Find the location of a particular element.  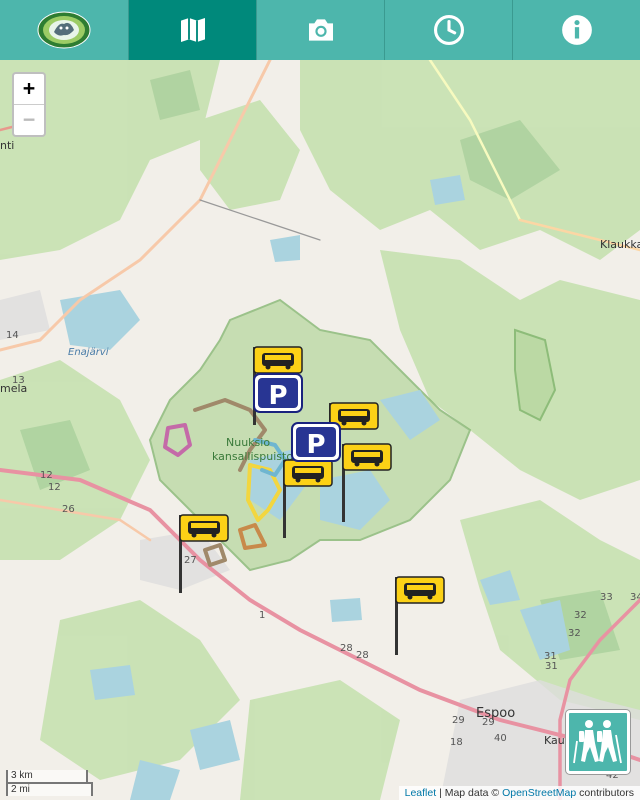

park-logo-icon is located at coordinates (64, 30).